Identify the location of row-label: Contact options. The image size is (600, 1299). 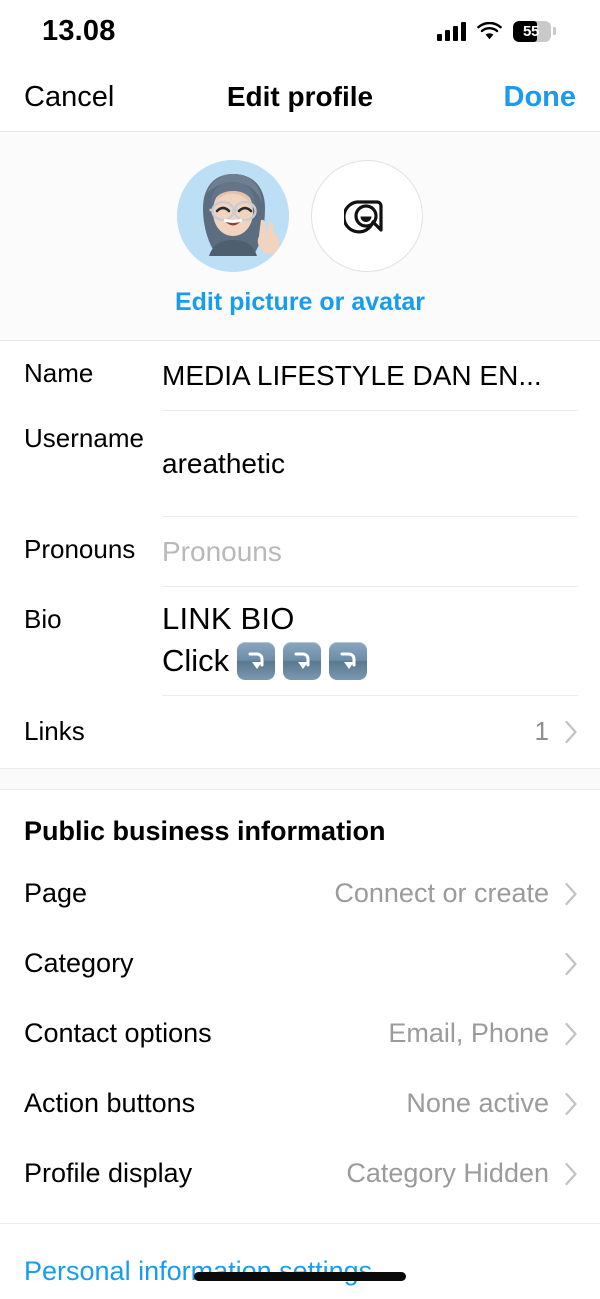
(118, 1033).